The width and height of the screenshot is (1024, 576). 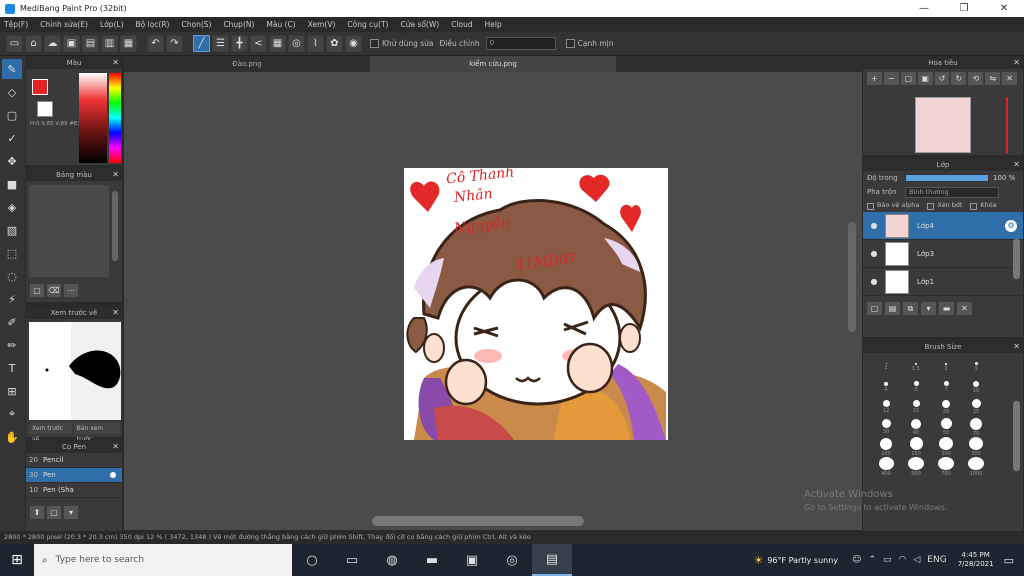 What do you see at coordinates (976, 387) in the screenshot?
I see `brush-size-option: 10` at bounding box center [976, 387].